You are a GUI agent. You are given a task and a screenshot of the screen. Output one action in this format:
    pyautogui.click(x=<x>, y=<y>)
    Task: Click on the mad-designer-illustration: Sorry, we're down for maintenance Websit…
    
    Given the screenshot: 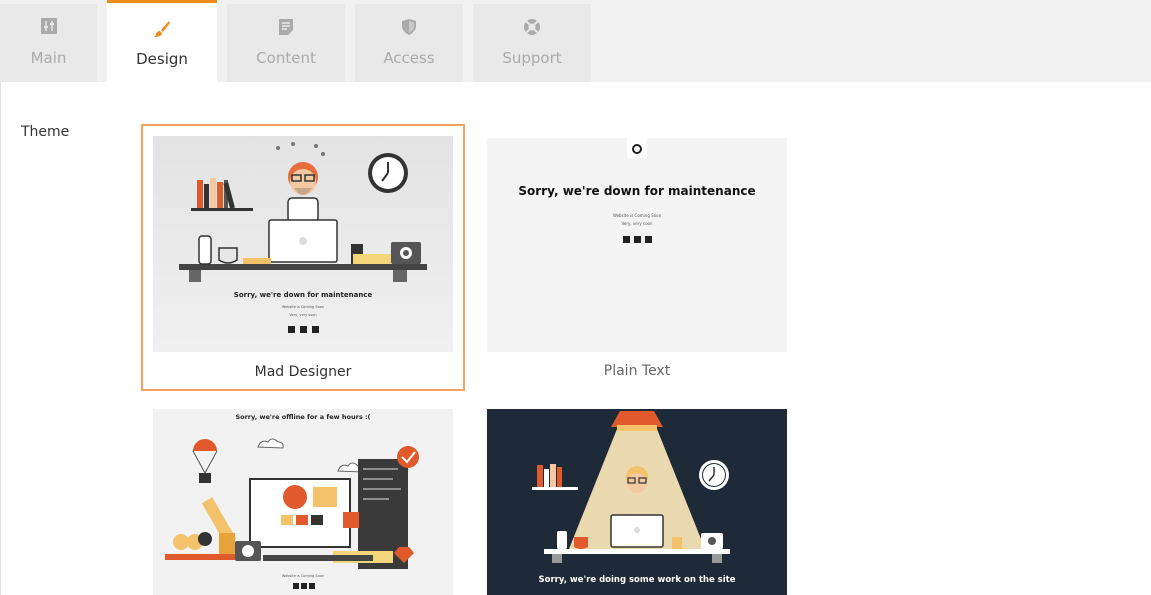 What is the action you would take?
    pyautogui.click(x=303, y=237)
    